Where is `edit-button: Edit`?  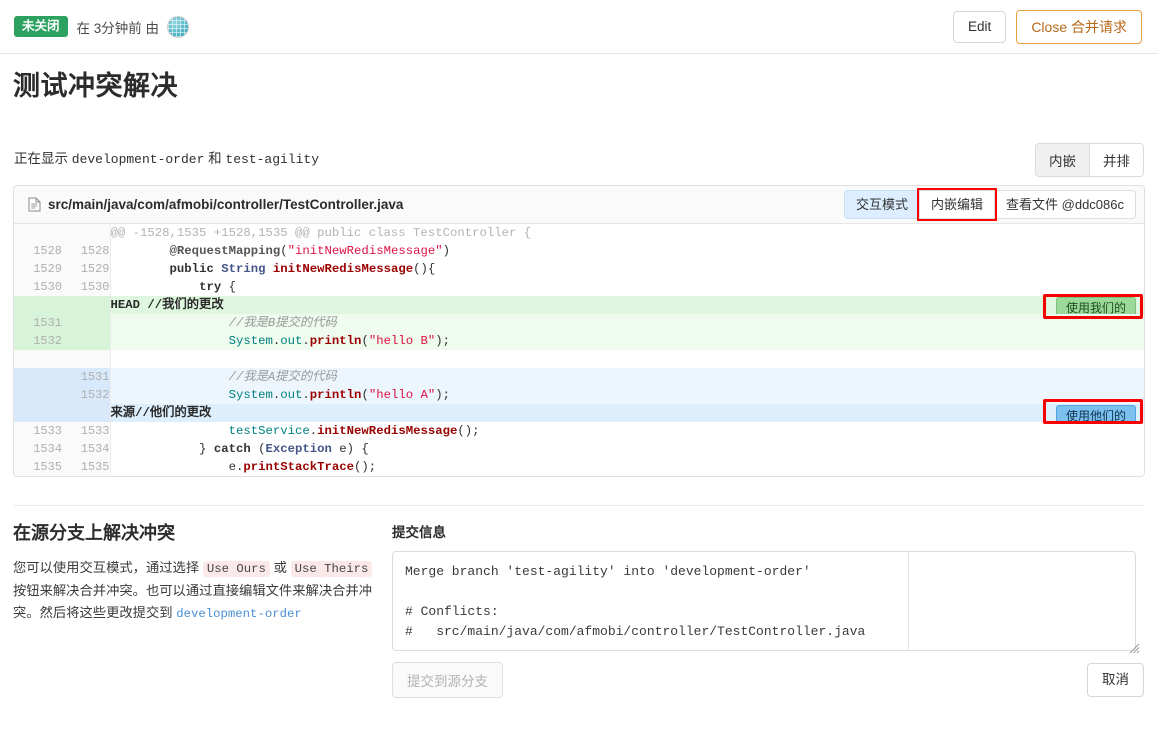 edit-button: Edit is located at coordinates (980, 26).